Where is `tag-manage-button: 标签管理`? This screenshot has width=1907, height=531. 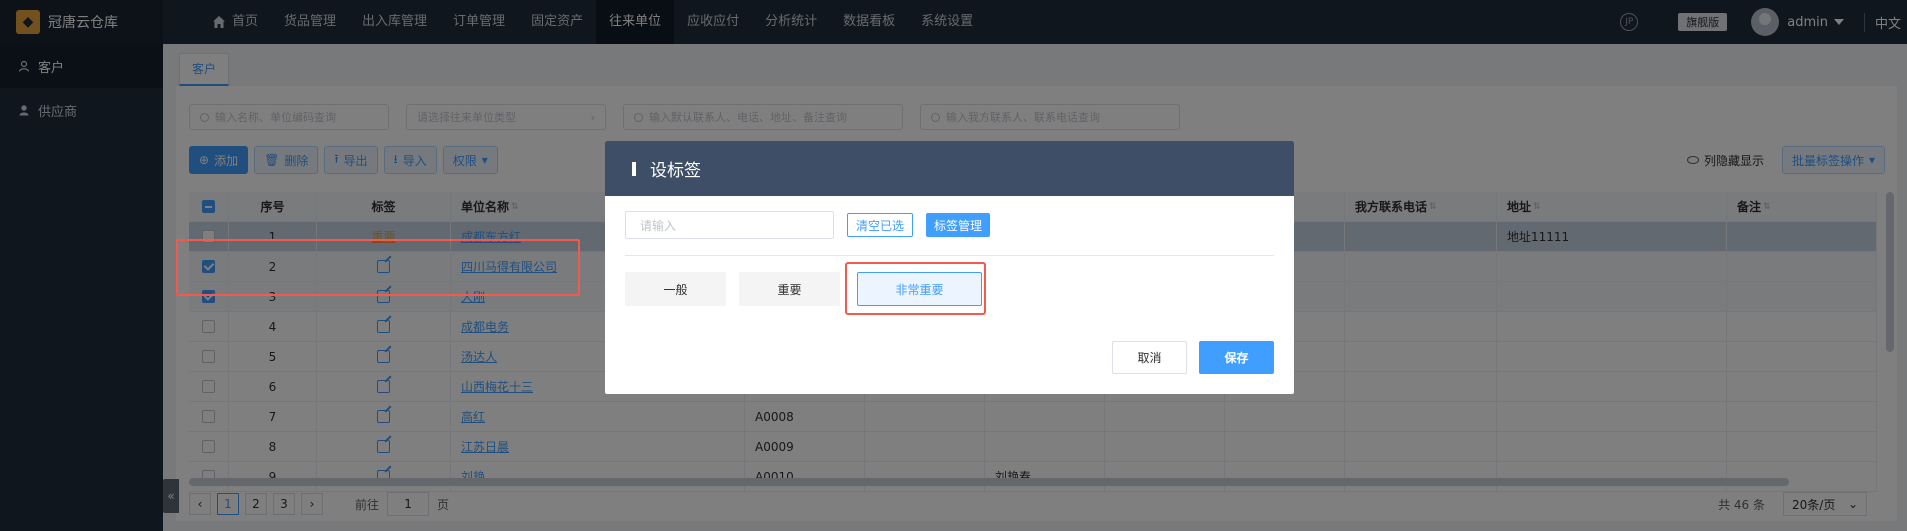
tag-manage-button: 标签管理 is located at coordinates (958, 225).